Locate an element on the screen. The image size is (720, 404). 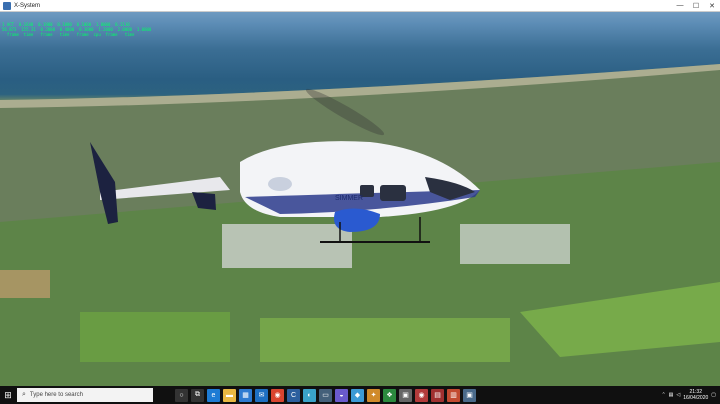
volume-icon: ◁ is located at coordinates (678, 395).